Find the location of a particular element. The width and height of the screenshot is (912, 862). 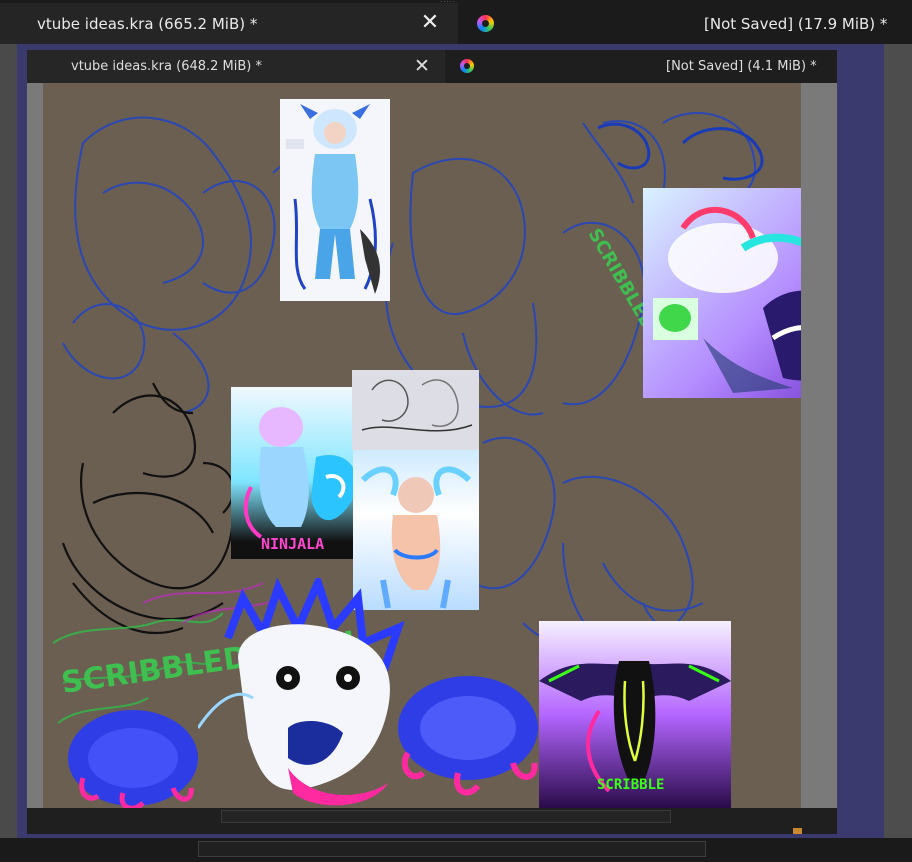

inner-corner-indicator is located at coordinates (797, 831).